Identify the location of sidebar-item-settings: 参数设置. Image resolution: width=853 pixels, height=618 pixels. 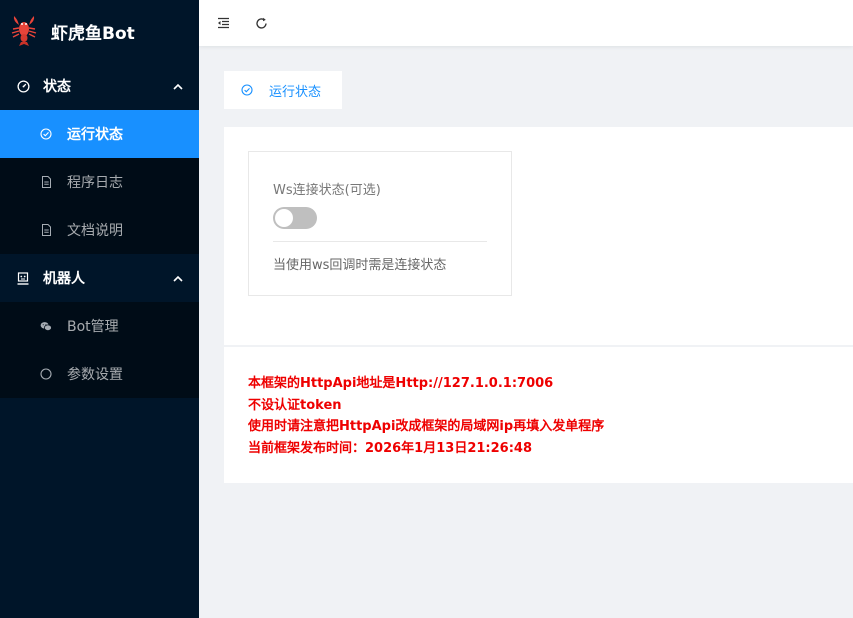
(99, 374).